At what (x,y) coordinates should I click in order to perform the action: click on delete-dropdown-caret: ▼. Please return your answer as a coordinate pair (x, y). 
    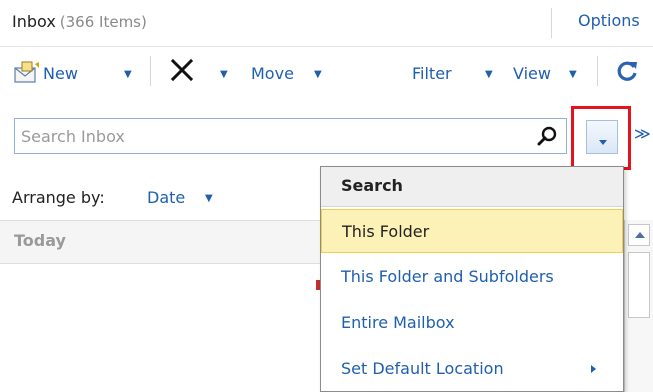
    Looking at the image, I should click on (224, 74).